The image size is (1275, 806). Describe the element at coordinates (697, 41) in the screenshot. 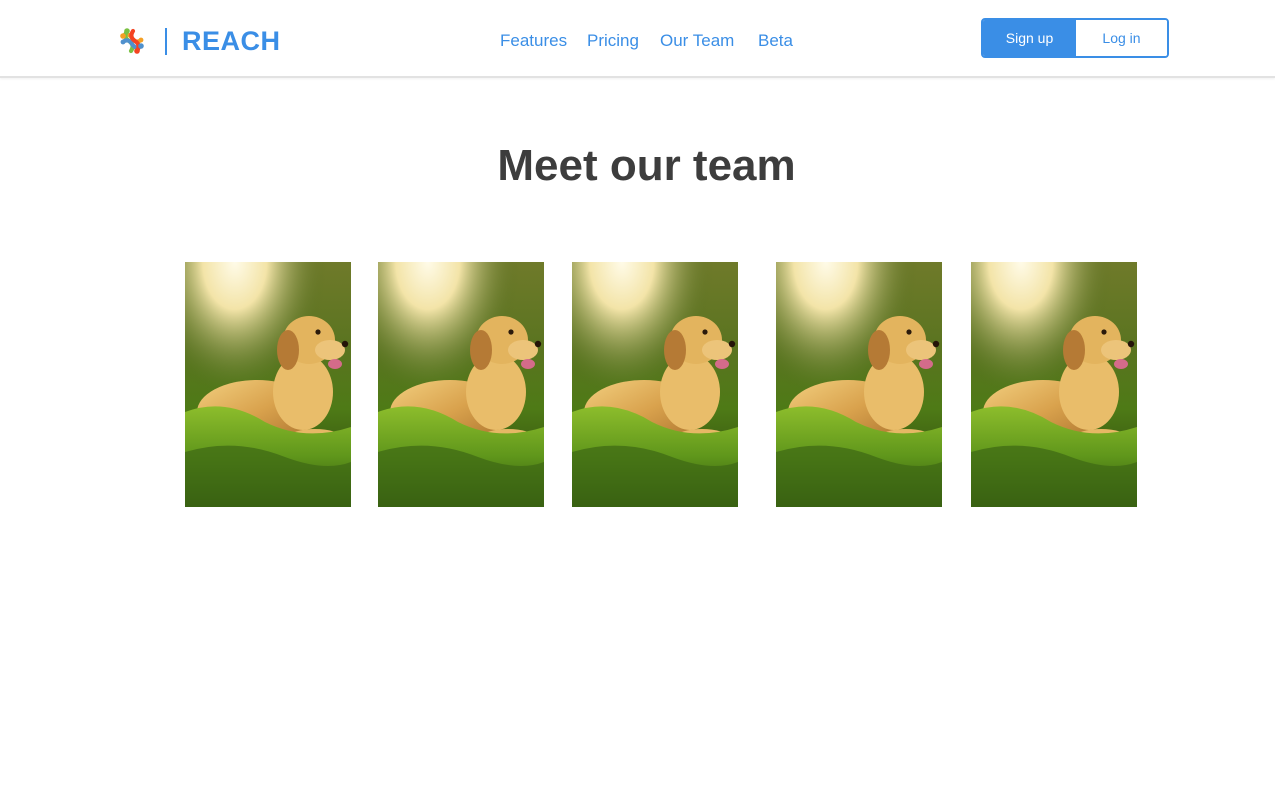

I see `nav-our-team: Our Team` at that location.